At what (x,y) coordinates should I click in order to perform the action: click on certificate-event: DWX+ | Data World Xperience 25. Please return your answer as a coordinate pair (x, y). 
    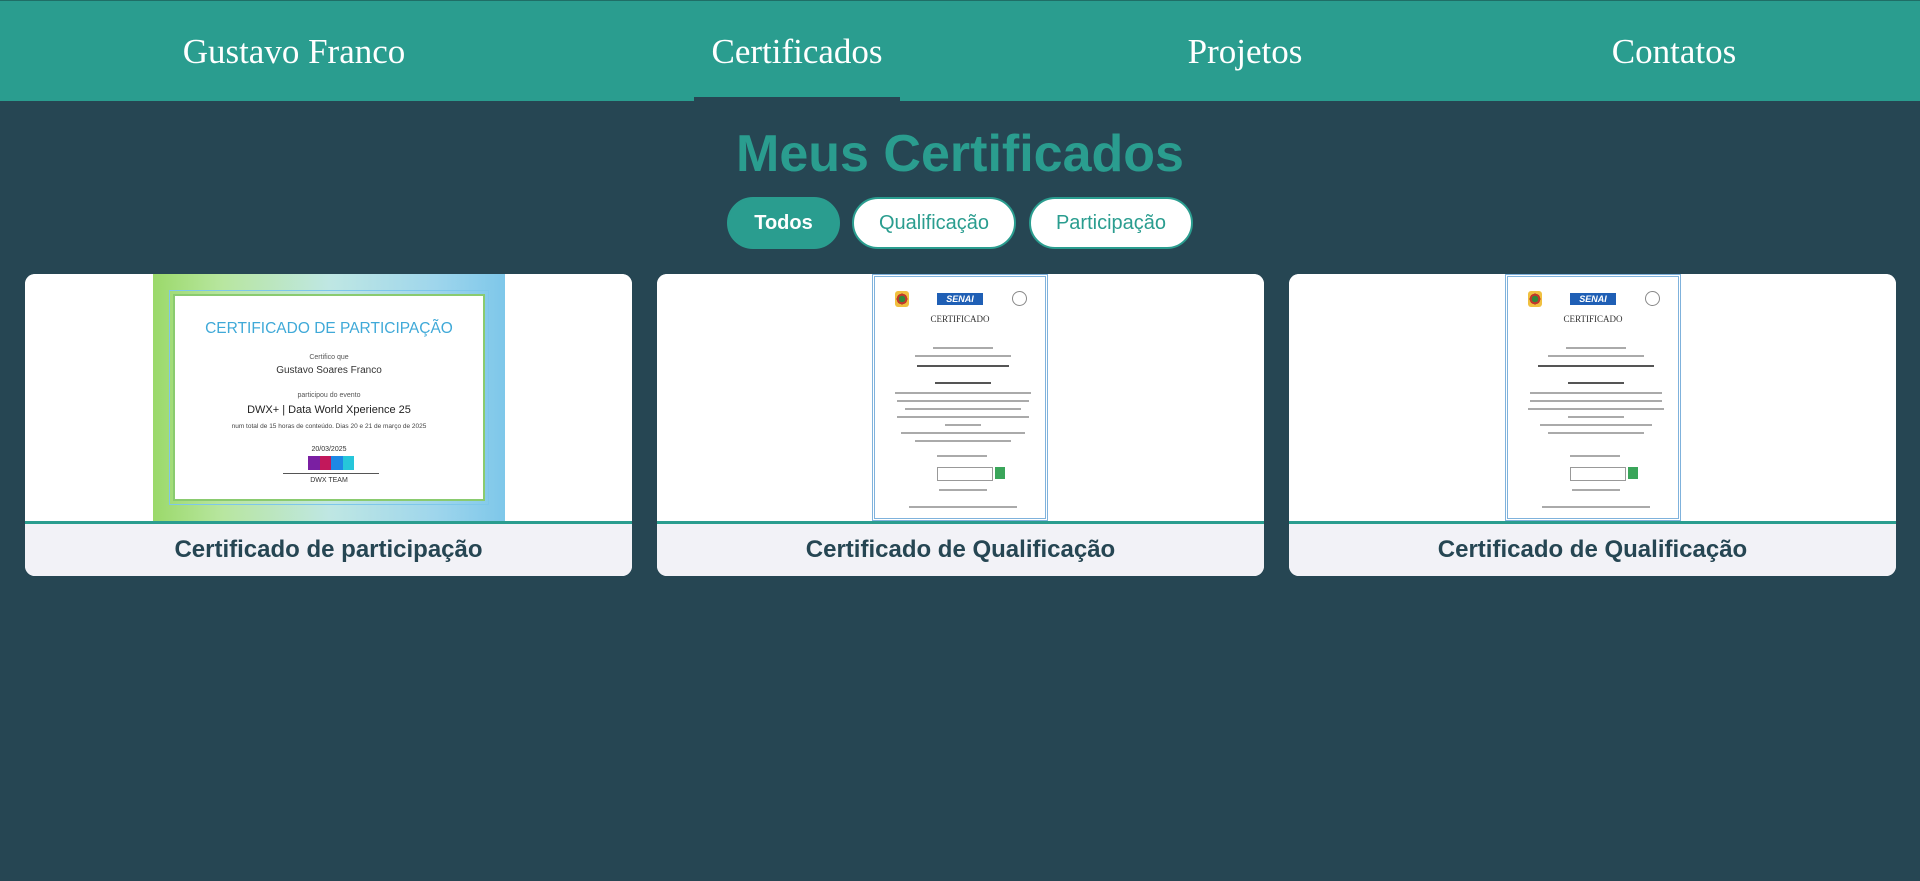
    Looking at the image, I should click on (329, 410).